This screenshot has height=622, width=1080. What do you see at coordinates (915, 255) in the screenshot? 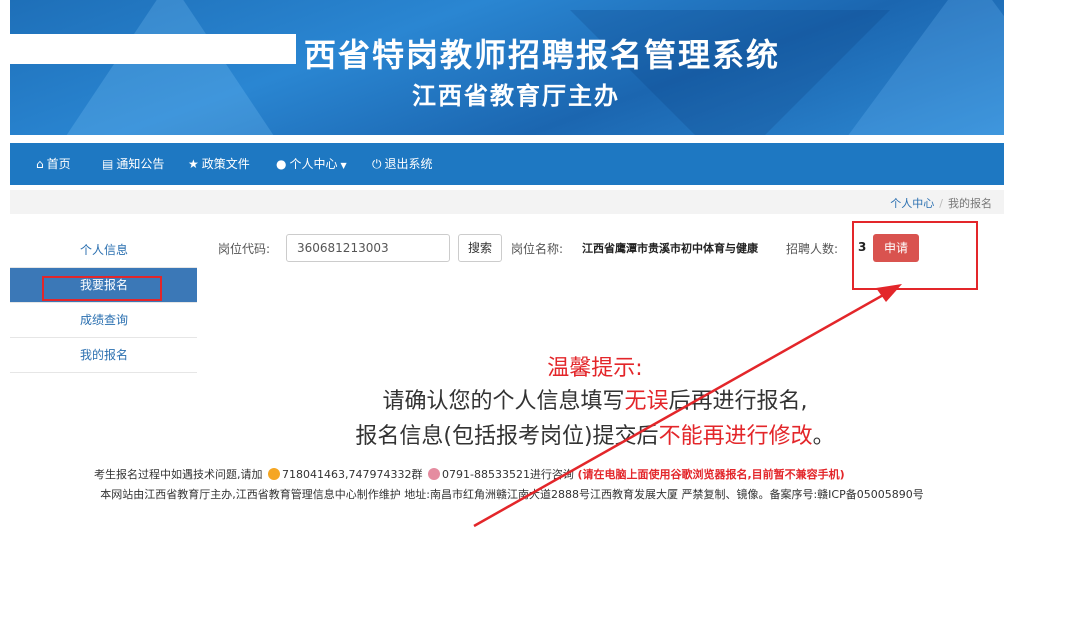
I see `annotation-box-apply` at bounding box center [915, 255].